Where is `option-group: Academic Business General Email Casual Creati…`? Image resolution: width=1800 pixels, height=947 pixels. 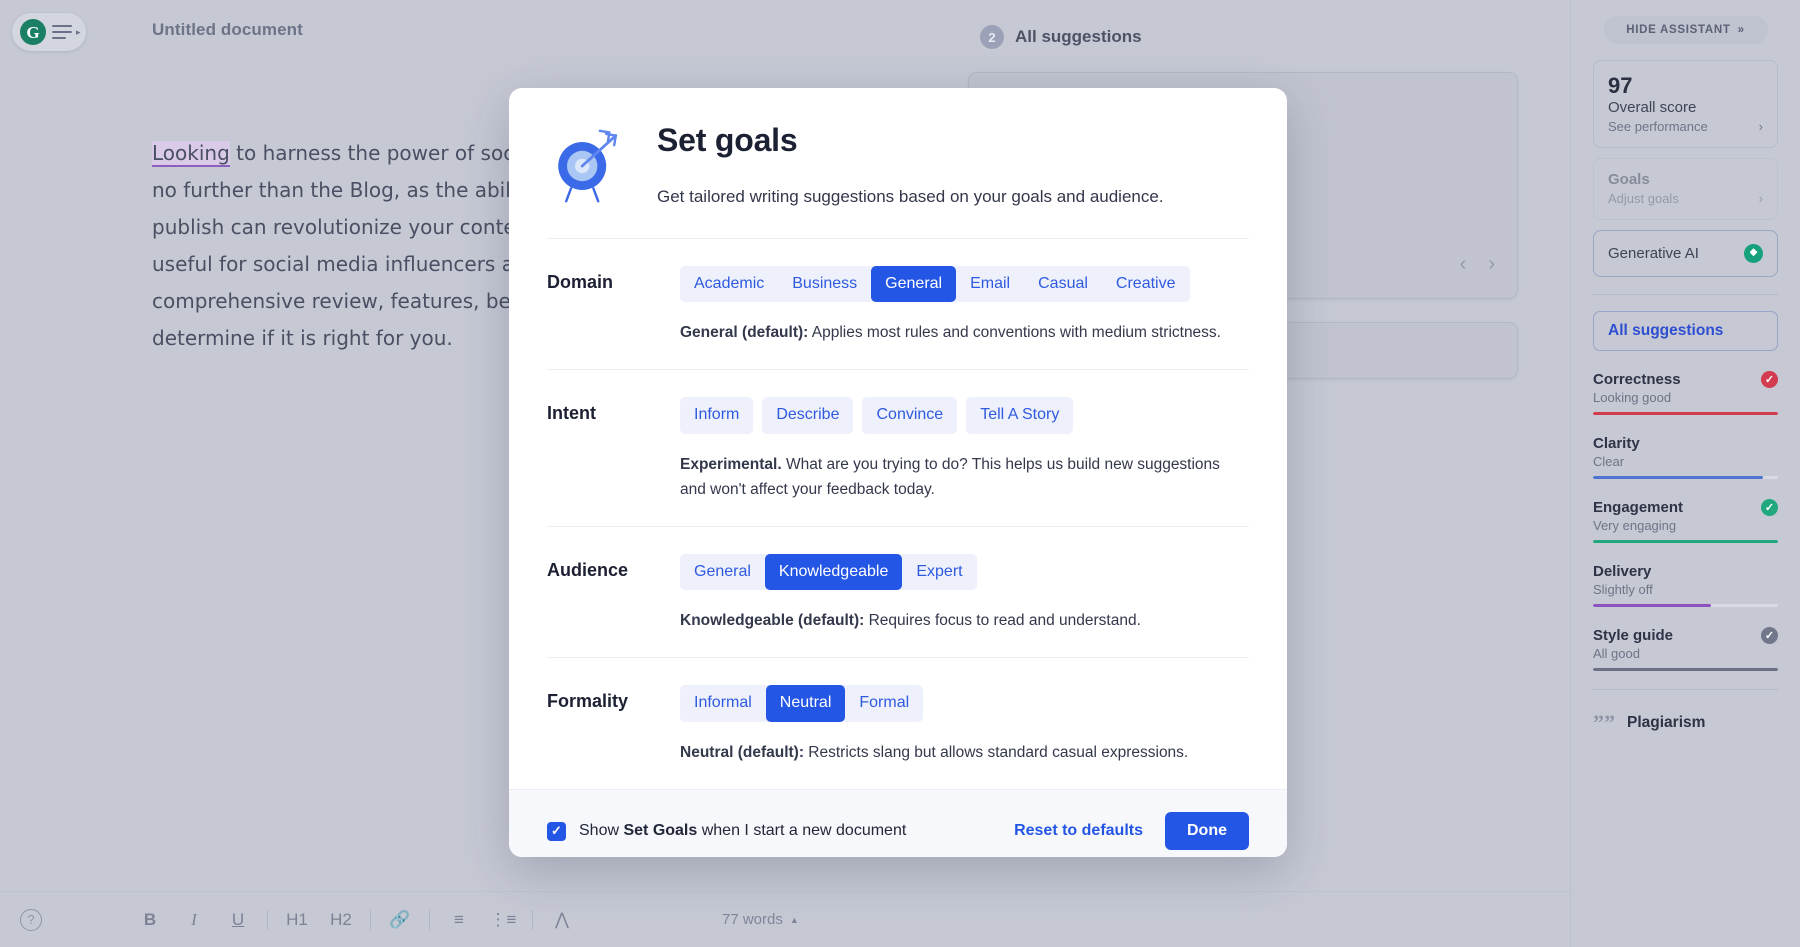
option-group: Academic Business General Email Casual Creati… is located at coordinates (935, 284).